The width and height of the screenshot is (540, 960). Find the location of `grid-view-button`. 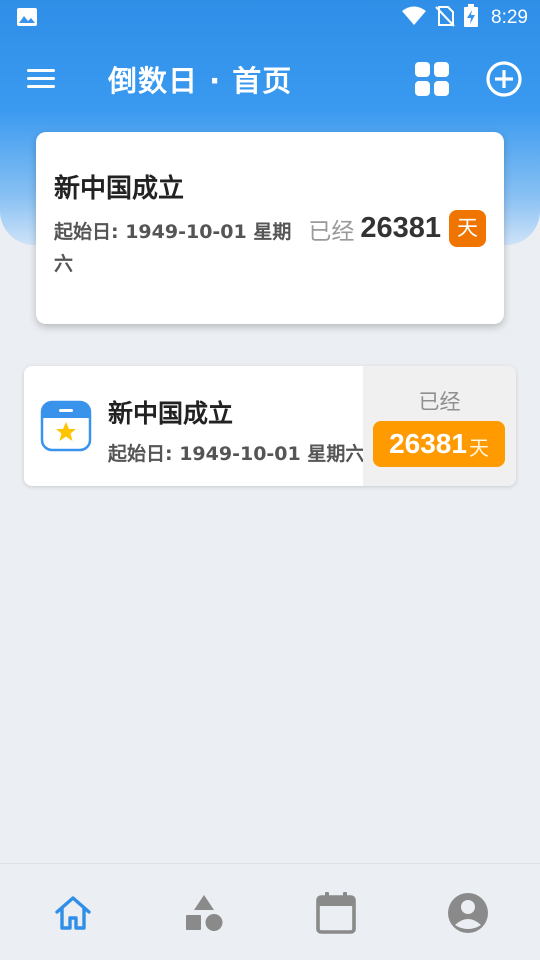

grid-view-button is located at coordinates (432, 79).